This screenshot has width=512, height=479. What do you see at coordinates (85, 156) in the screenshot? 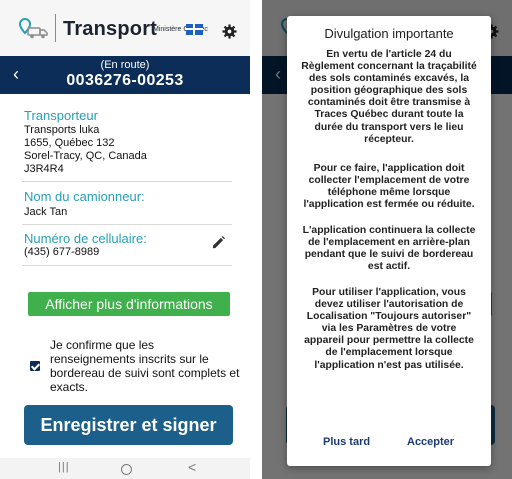
I see `transporter-city: Sorel-Tracy, QC, Canada` at bounding box center [85, 156].